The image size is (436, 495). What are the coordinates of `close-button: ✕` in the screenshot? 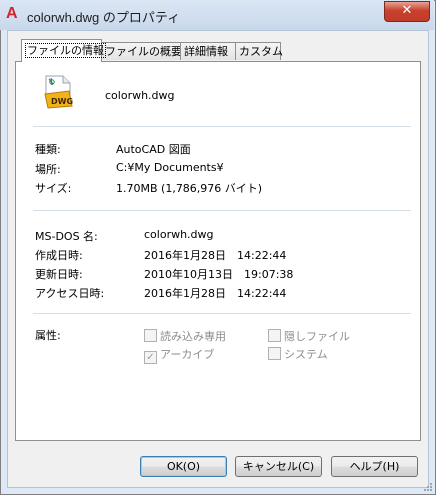 It's located at (407, 11).